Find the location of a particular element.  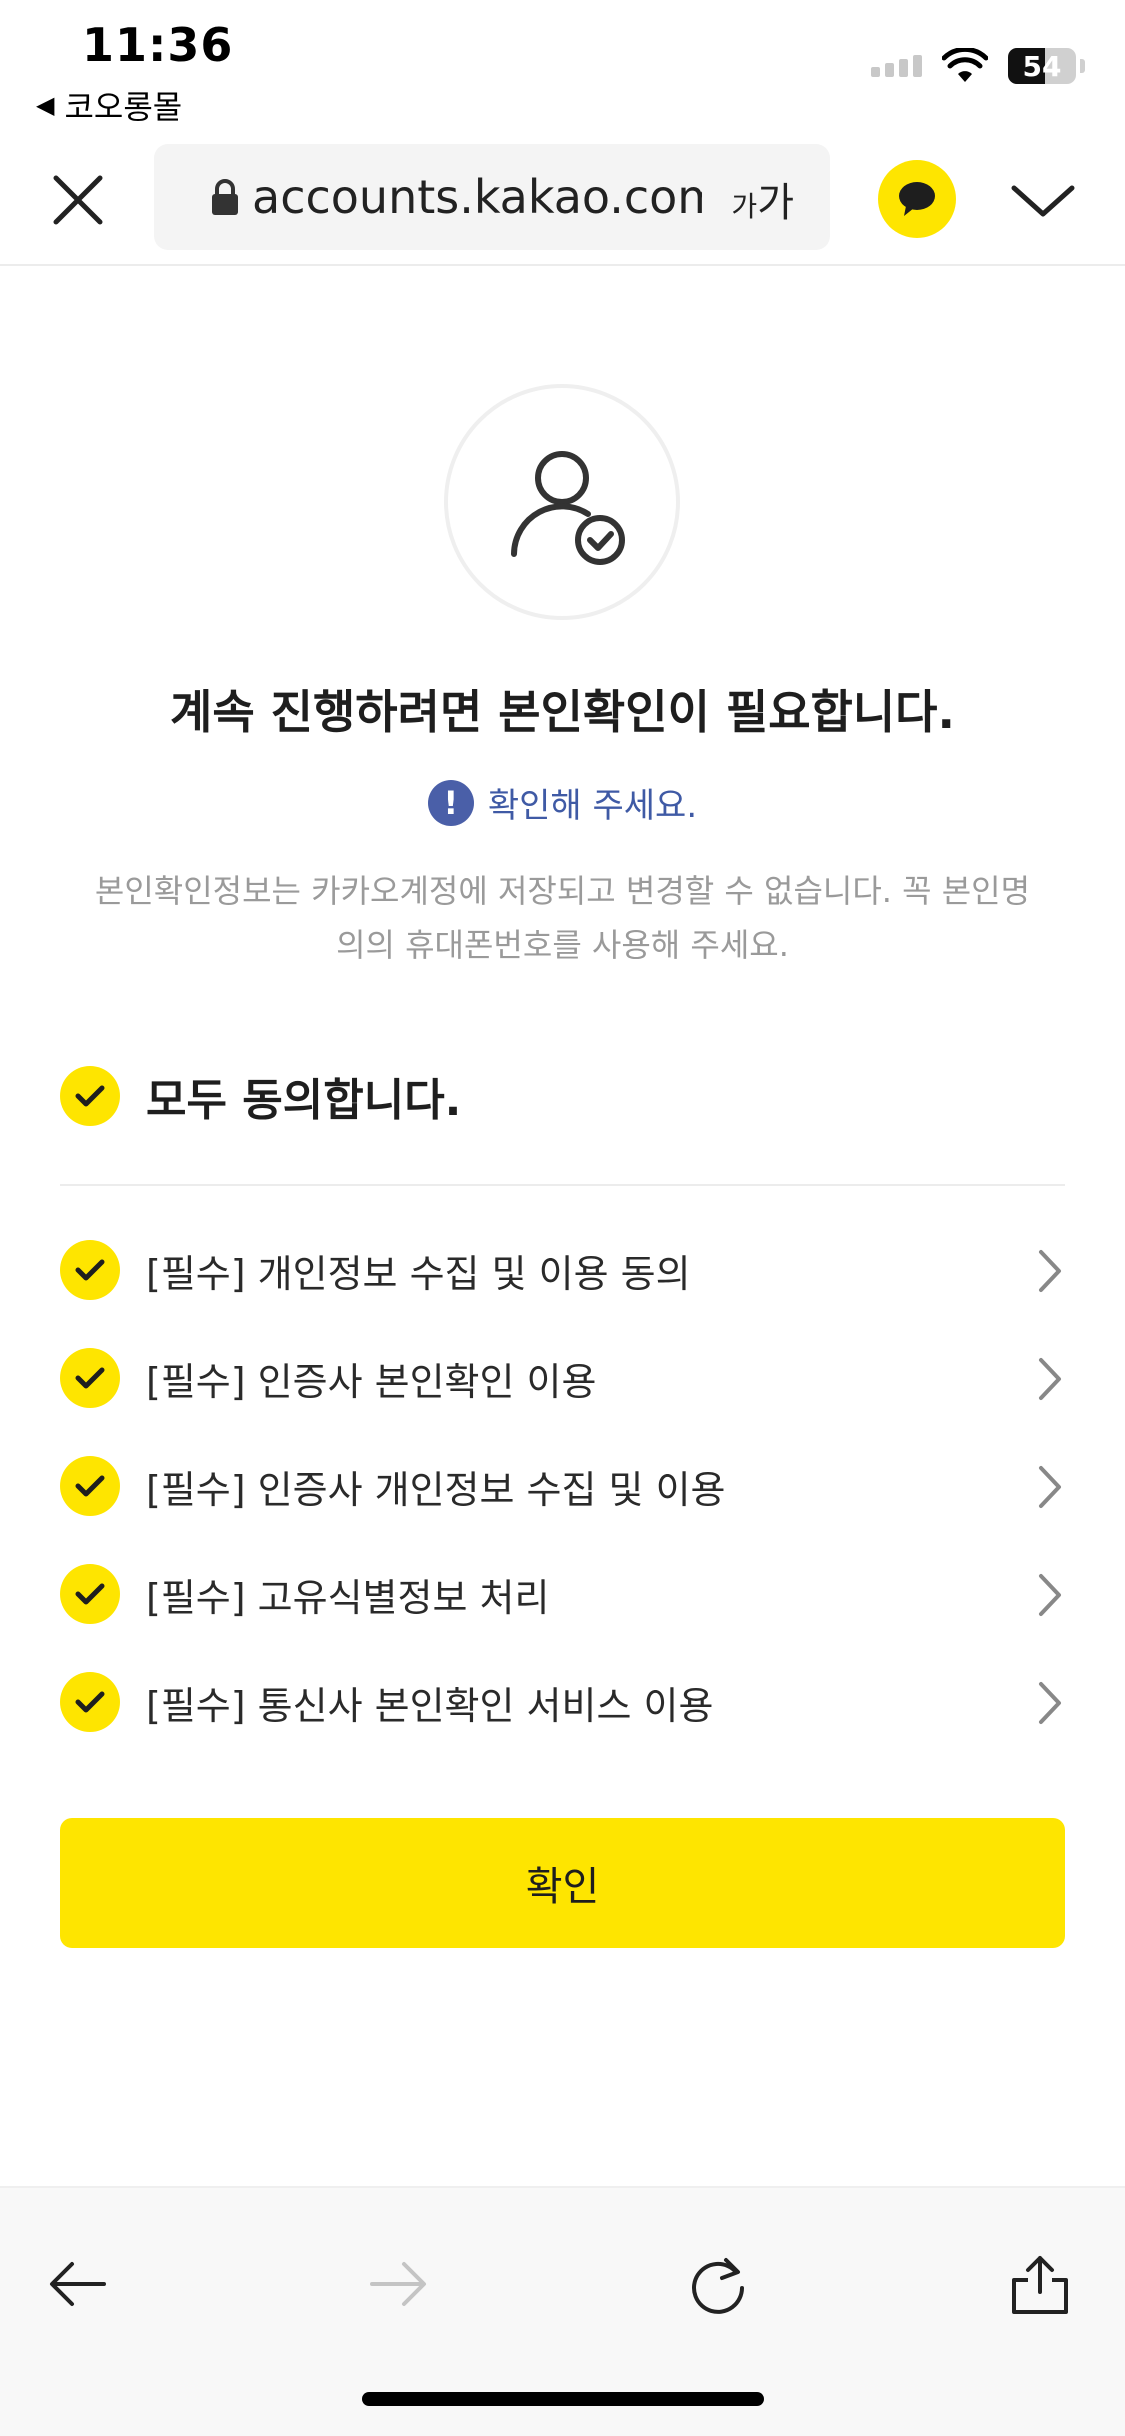

agree-all-checkbox: 모두 동의합니다. is located at coordinates (260, 1096).